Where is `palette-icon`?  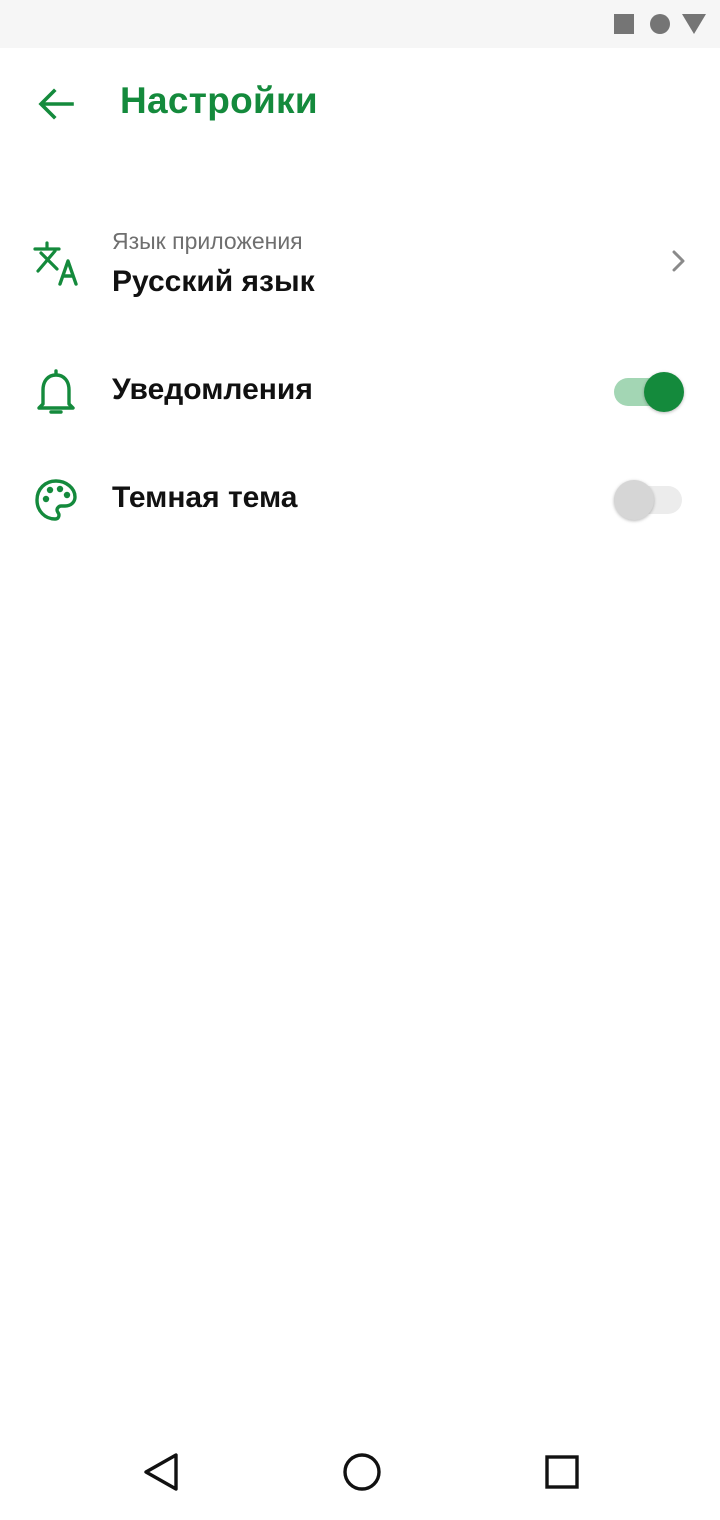
palette-icon is located at coordinates (56, 500).